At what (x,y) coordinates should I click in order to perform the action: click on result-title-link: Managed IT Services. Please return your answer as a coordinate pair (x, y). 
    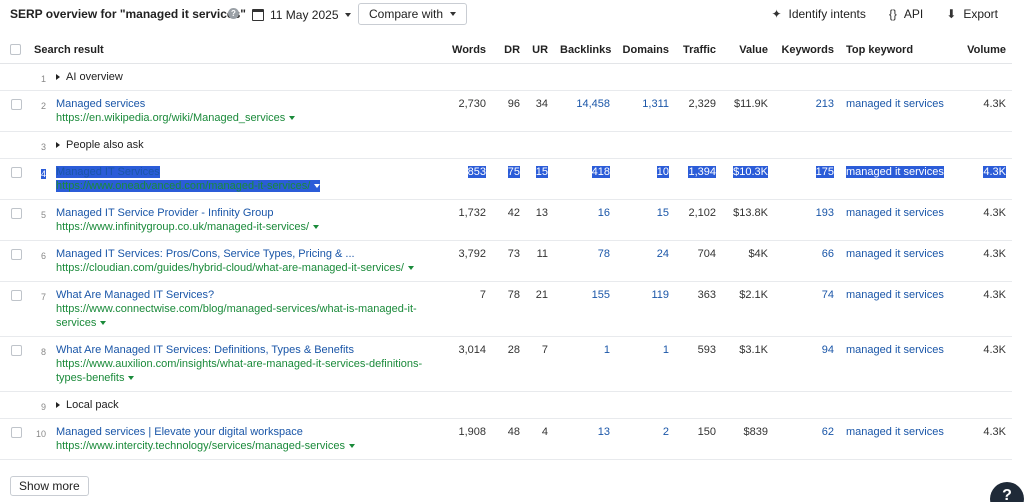
    Looking at the image, I should click on (108, 172).